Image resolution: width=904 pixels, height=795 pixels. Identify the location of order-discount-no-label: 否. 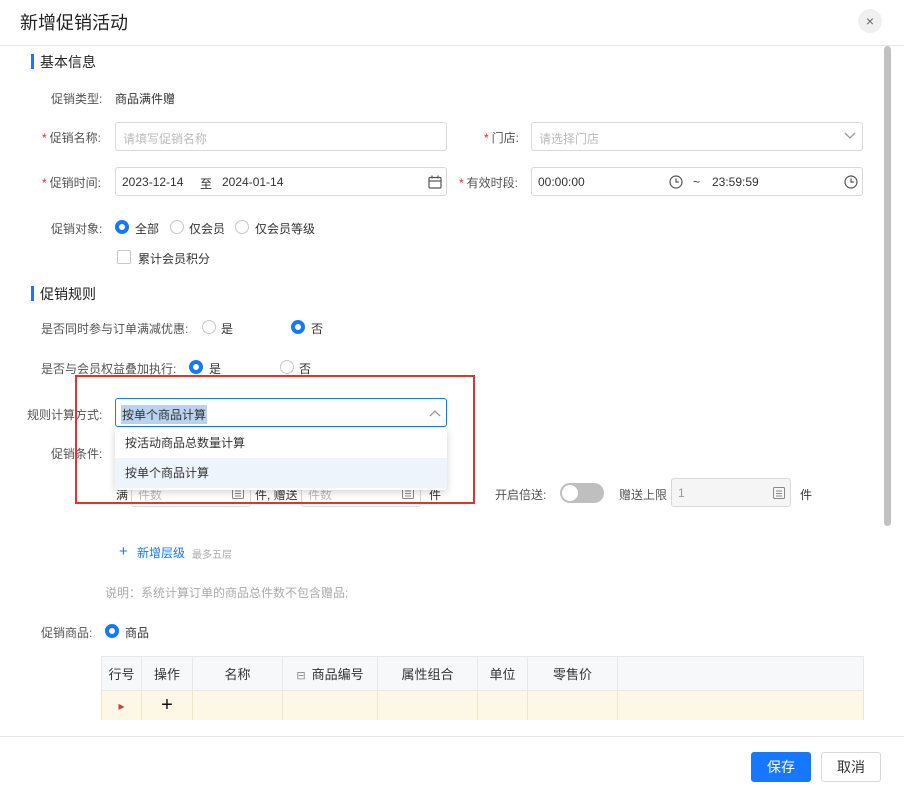
(317, 329).